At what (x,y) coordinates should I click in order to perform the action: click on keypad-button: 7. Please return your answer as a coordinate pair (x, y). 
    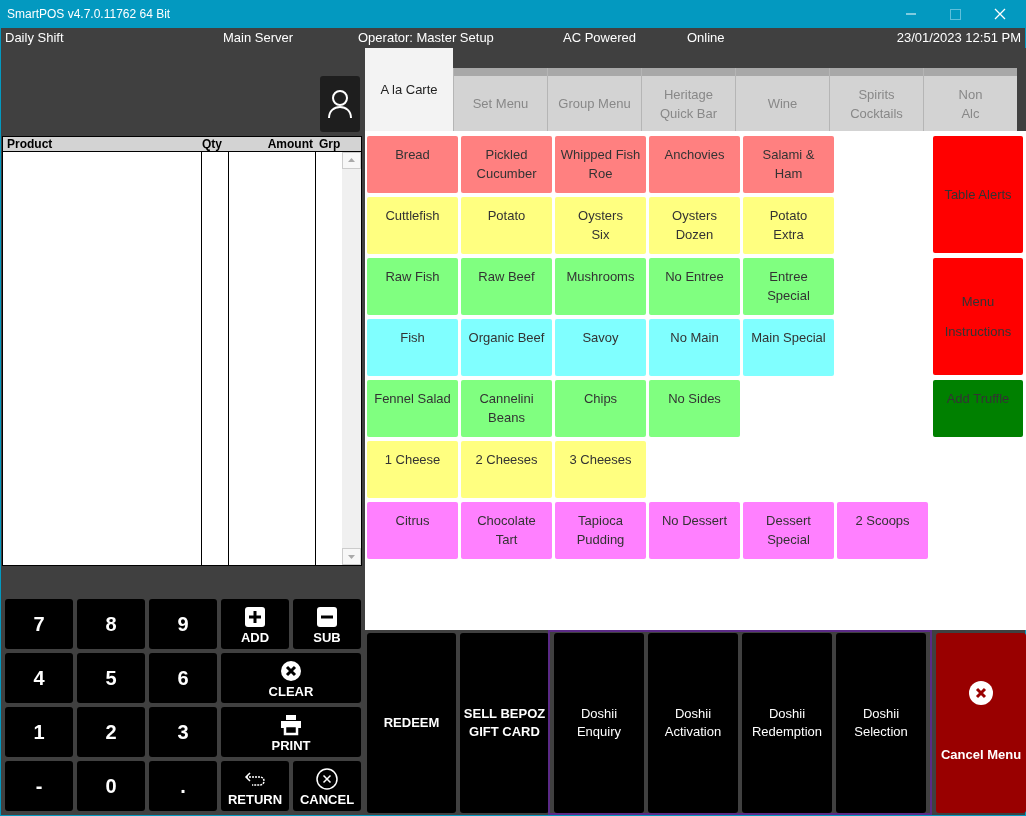
    Looking at the image, I should click on (39, 624).